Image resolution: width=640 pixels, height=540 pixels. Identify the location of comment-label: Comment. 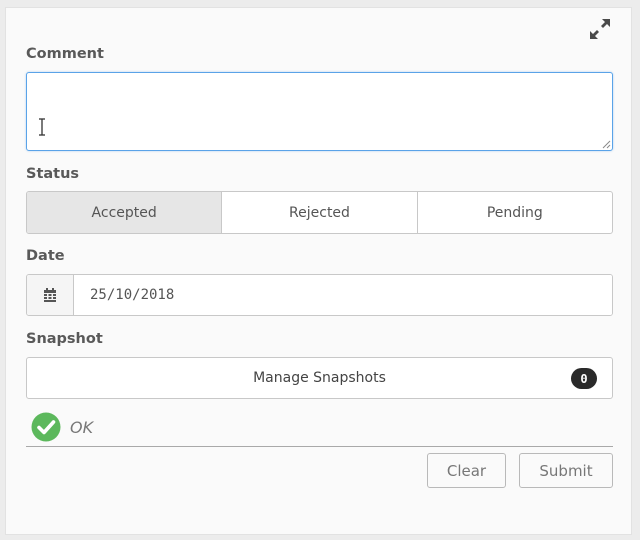
(65, 54).